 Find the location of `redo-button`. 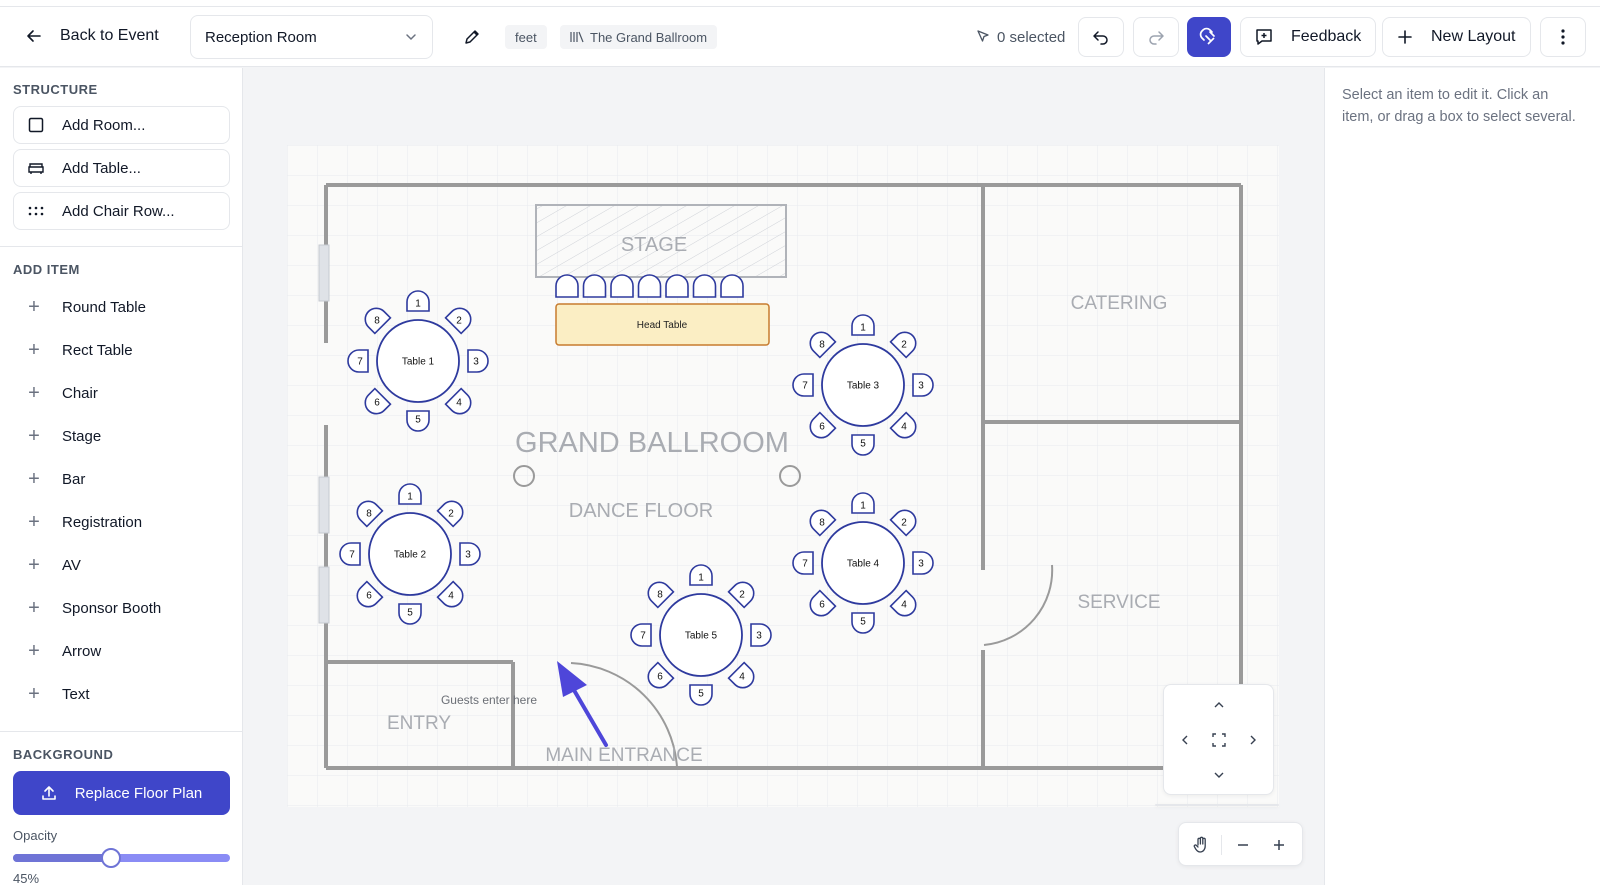

redo-button is located at coordinates (1156, 37).